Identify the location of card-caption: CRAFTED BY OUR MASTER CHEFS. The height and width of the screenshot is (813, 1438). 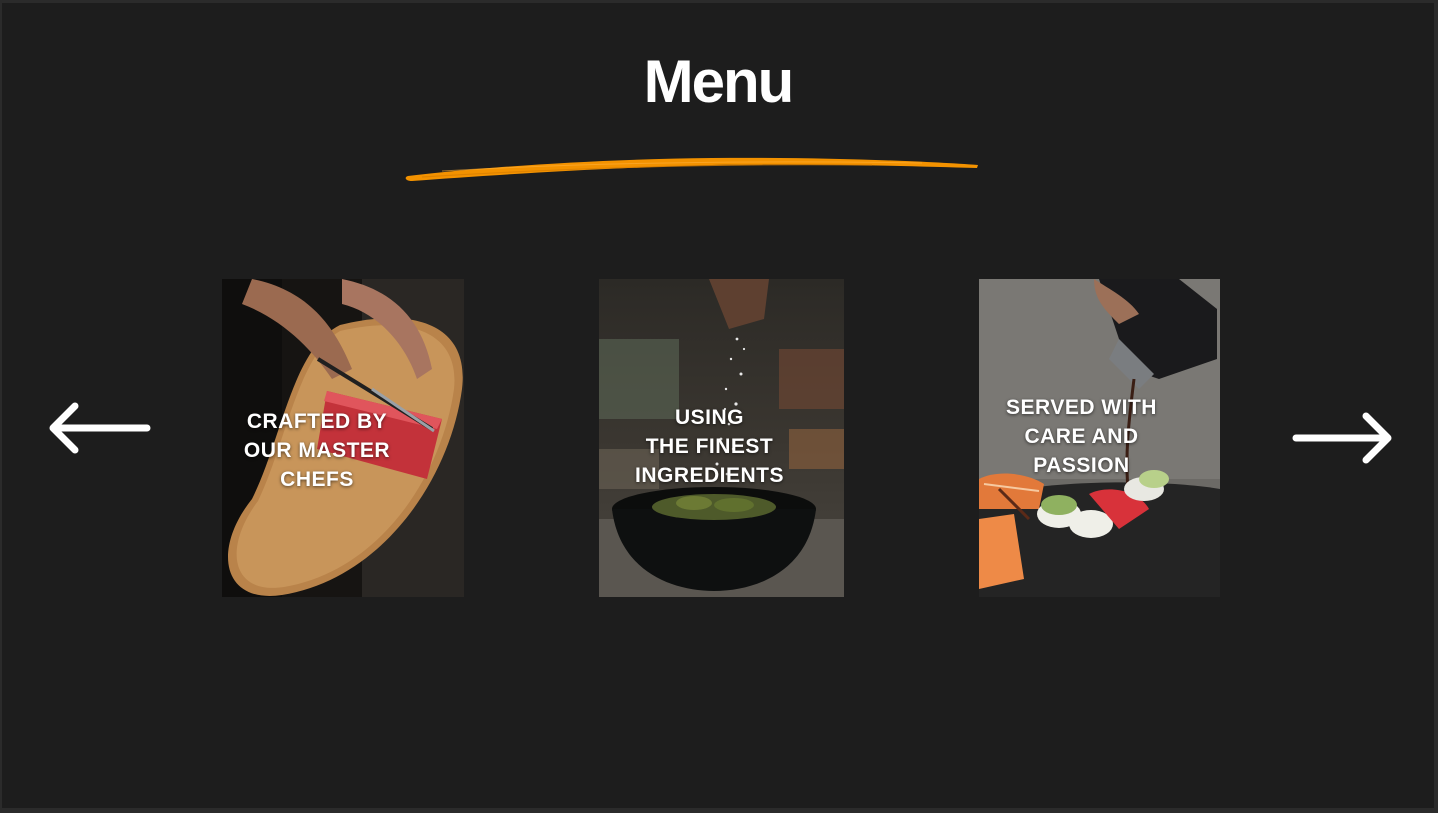
(330, 450).